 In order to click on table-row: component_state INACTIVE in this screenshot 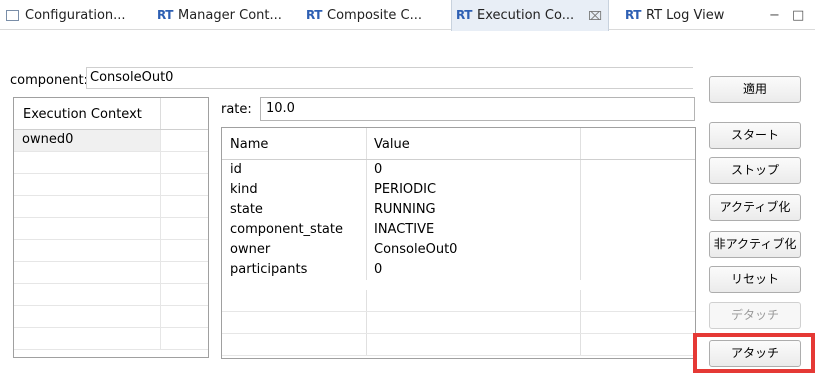, I will do `click(458, 230)`.